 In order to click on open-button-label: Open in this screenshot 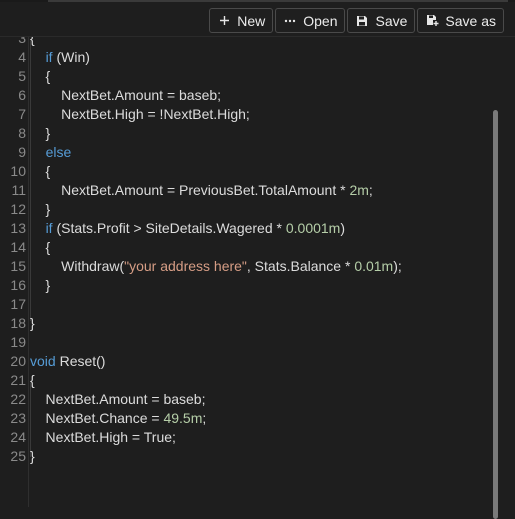, I will do `click(320, 20)`.